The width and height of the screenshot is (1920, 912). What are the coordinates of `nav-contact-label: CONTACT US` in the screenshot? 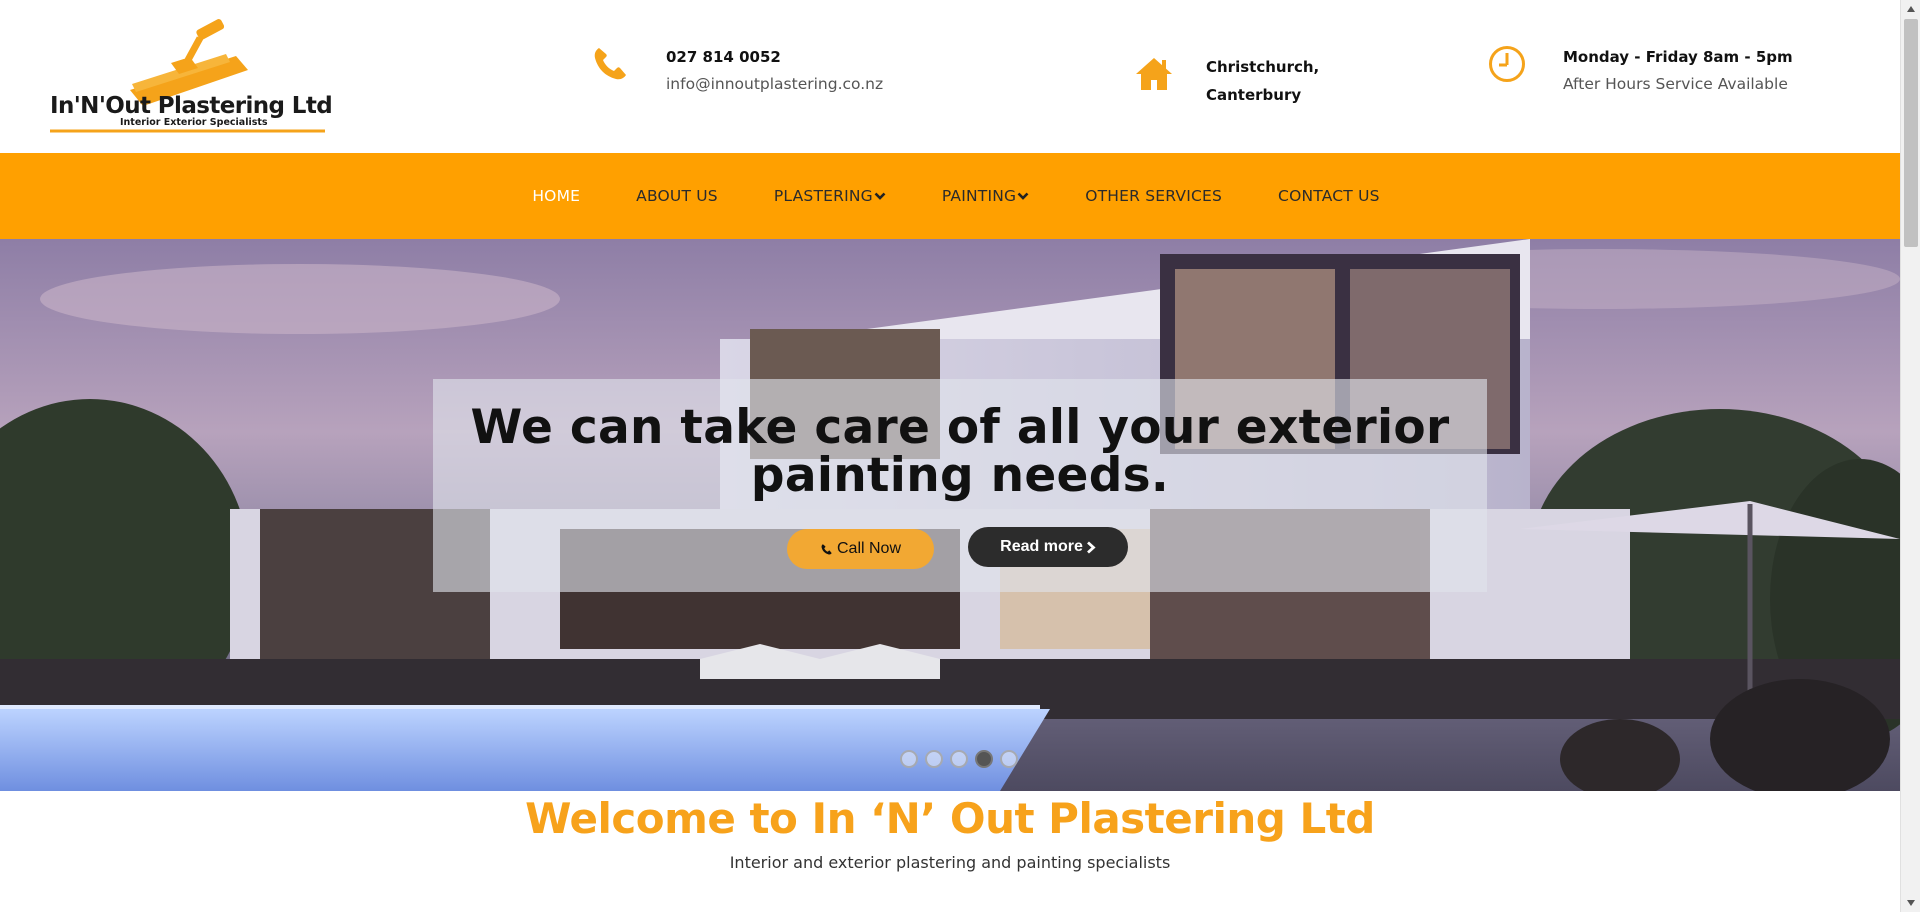 It's located at (1329, 196).